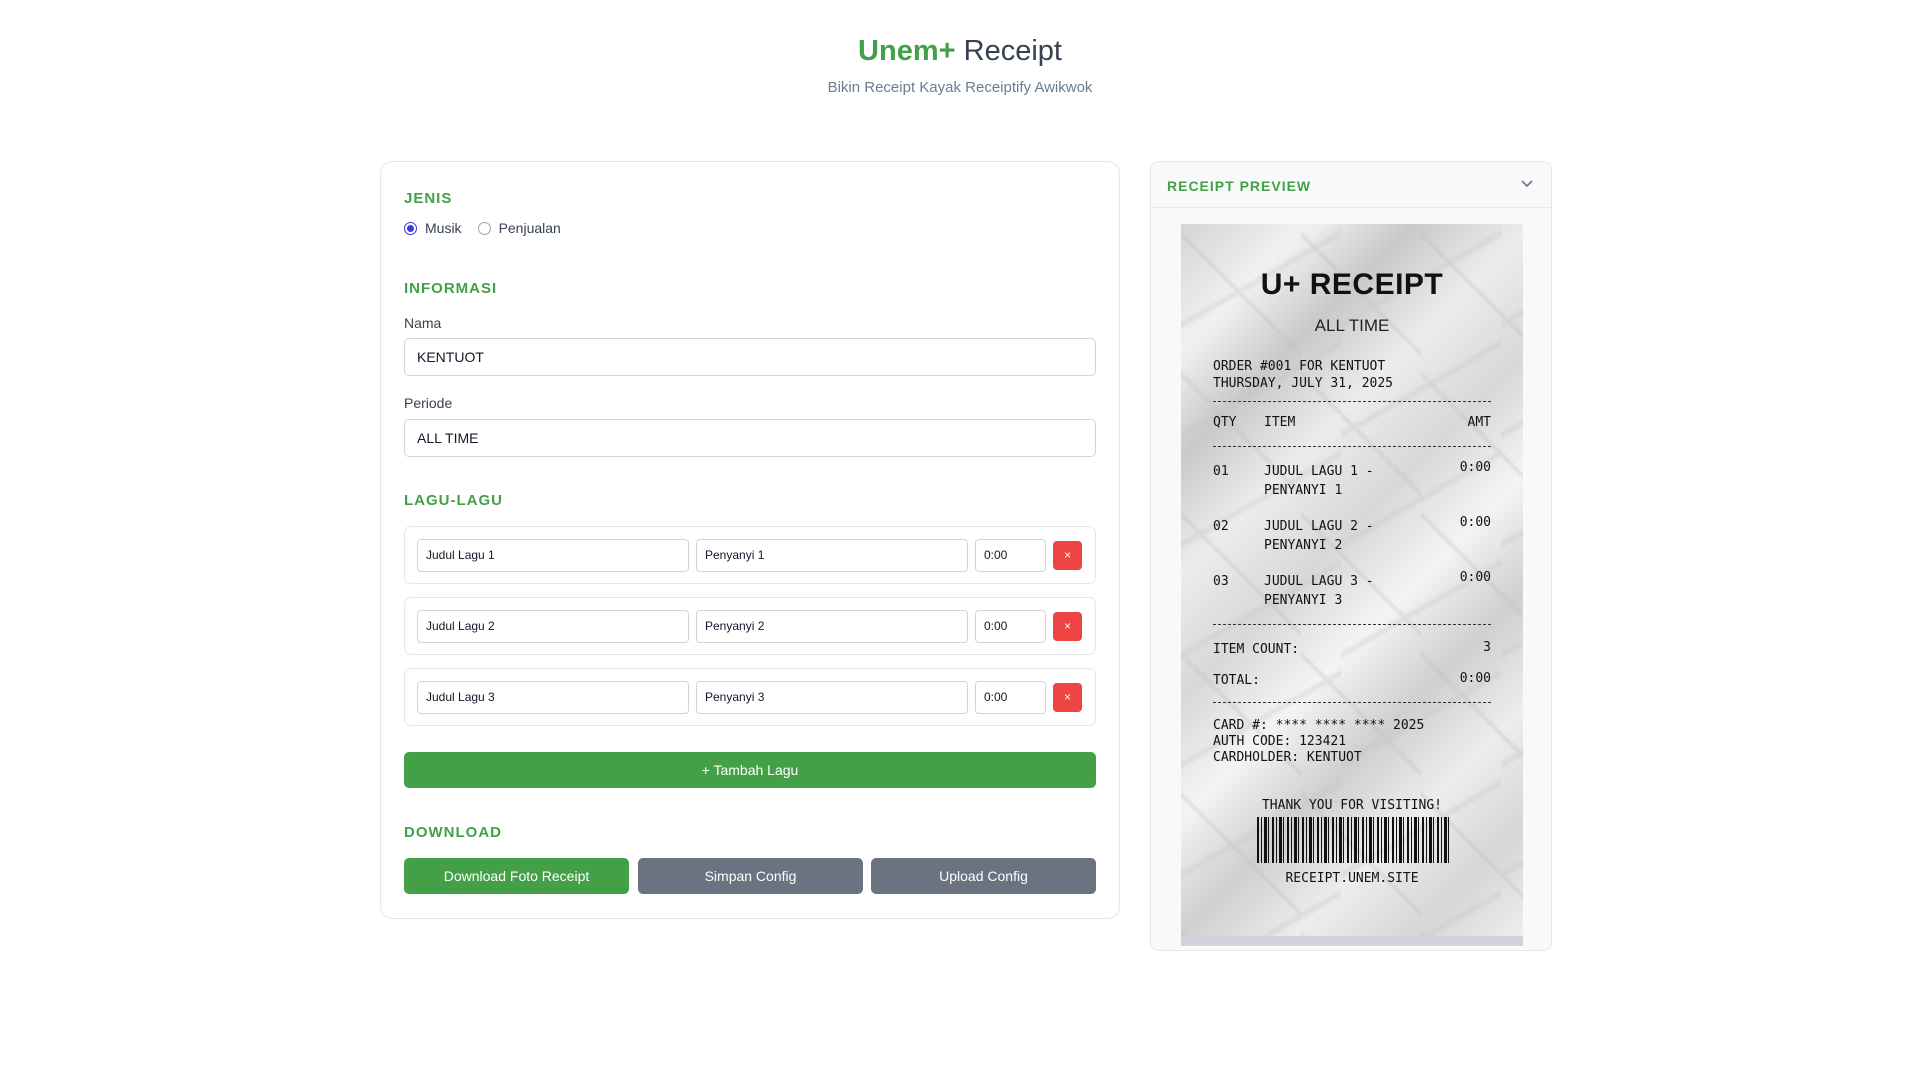  I want to click on section-heading-download: DOWNLOAD, so click(453, 832).